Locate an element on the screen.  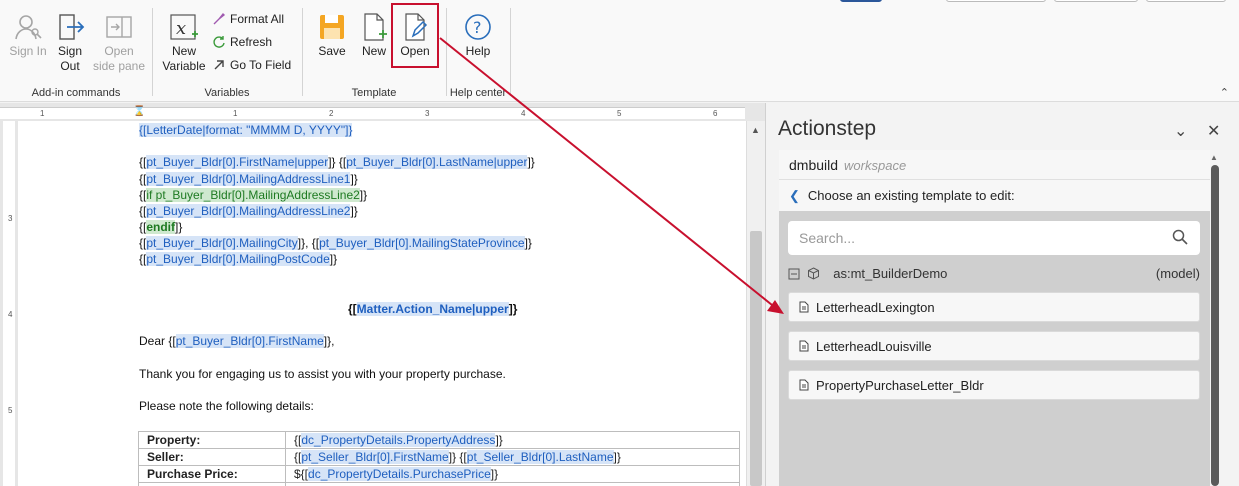
search-icon is located at coordinates (1180, 237).